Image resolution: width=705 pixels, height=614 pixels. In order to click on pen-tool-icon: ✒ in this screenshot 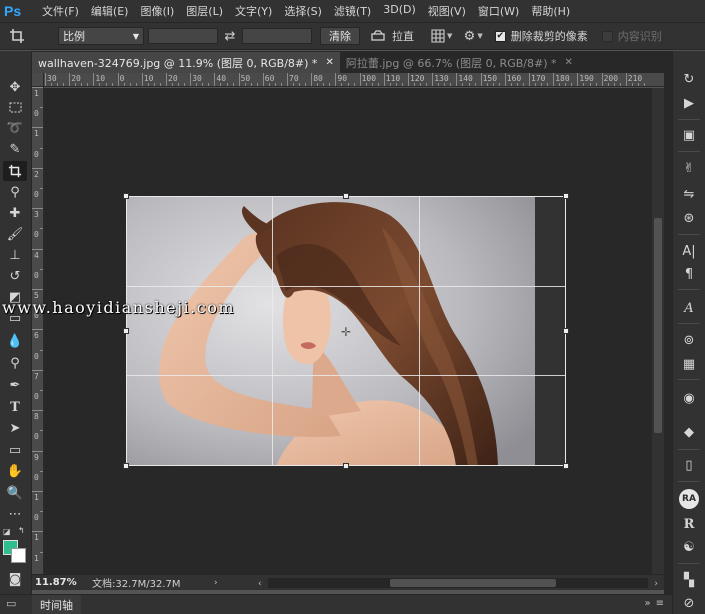, I will do `click(15, 385)`.